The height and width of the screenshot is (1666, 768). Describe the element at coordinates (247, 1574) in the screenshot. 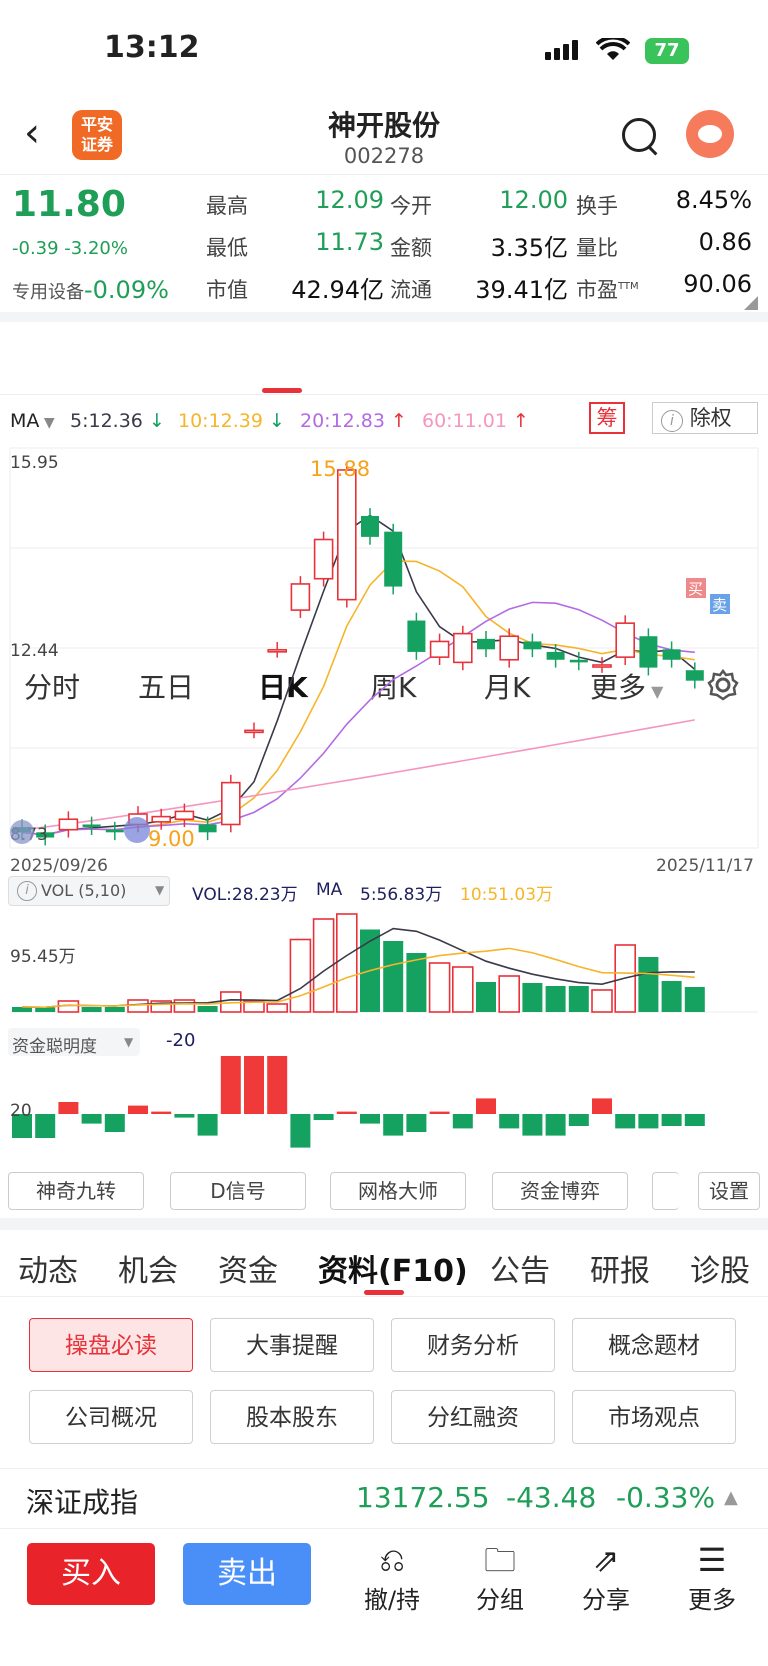

I see `sell-button: 卖出` at that location.